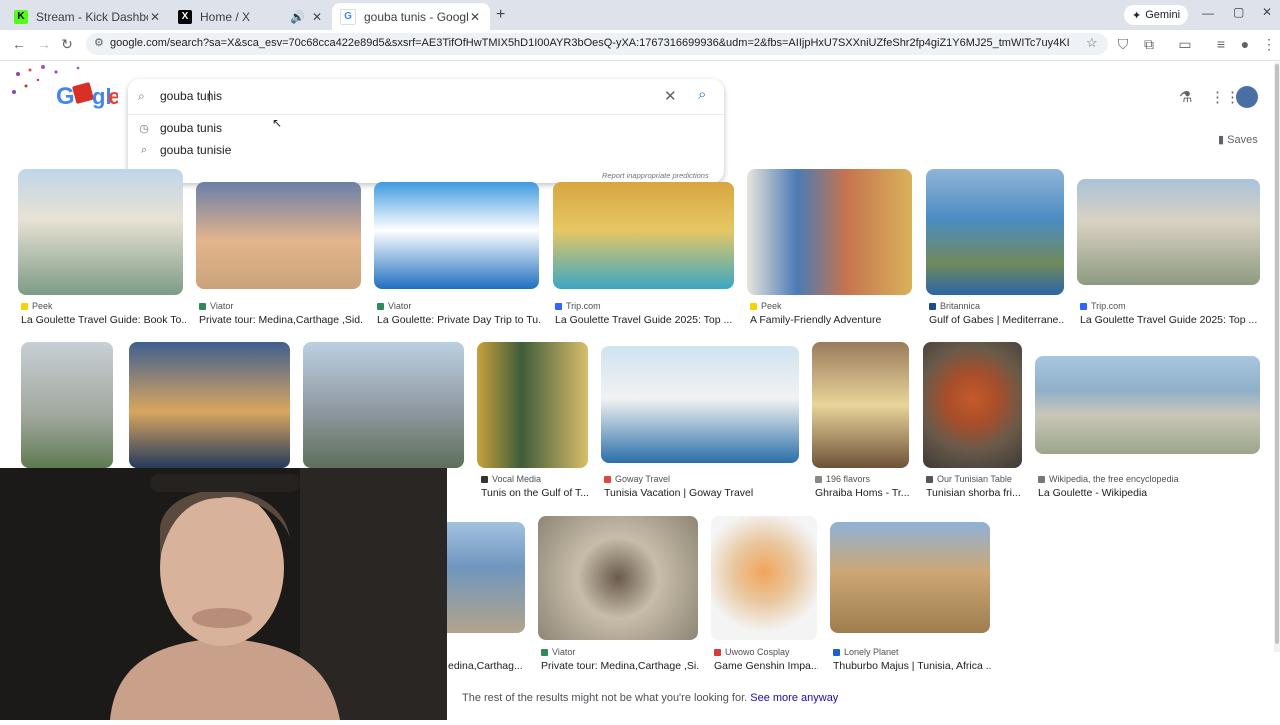  What do you see at coordinates (969, 479) in the screenshot?
I see `result-source: Our Tunisian Table` at bounding box center [969, 479].